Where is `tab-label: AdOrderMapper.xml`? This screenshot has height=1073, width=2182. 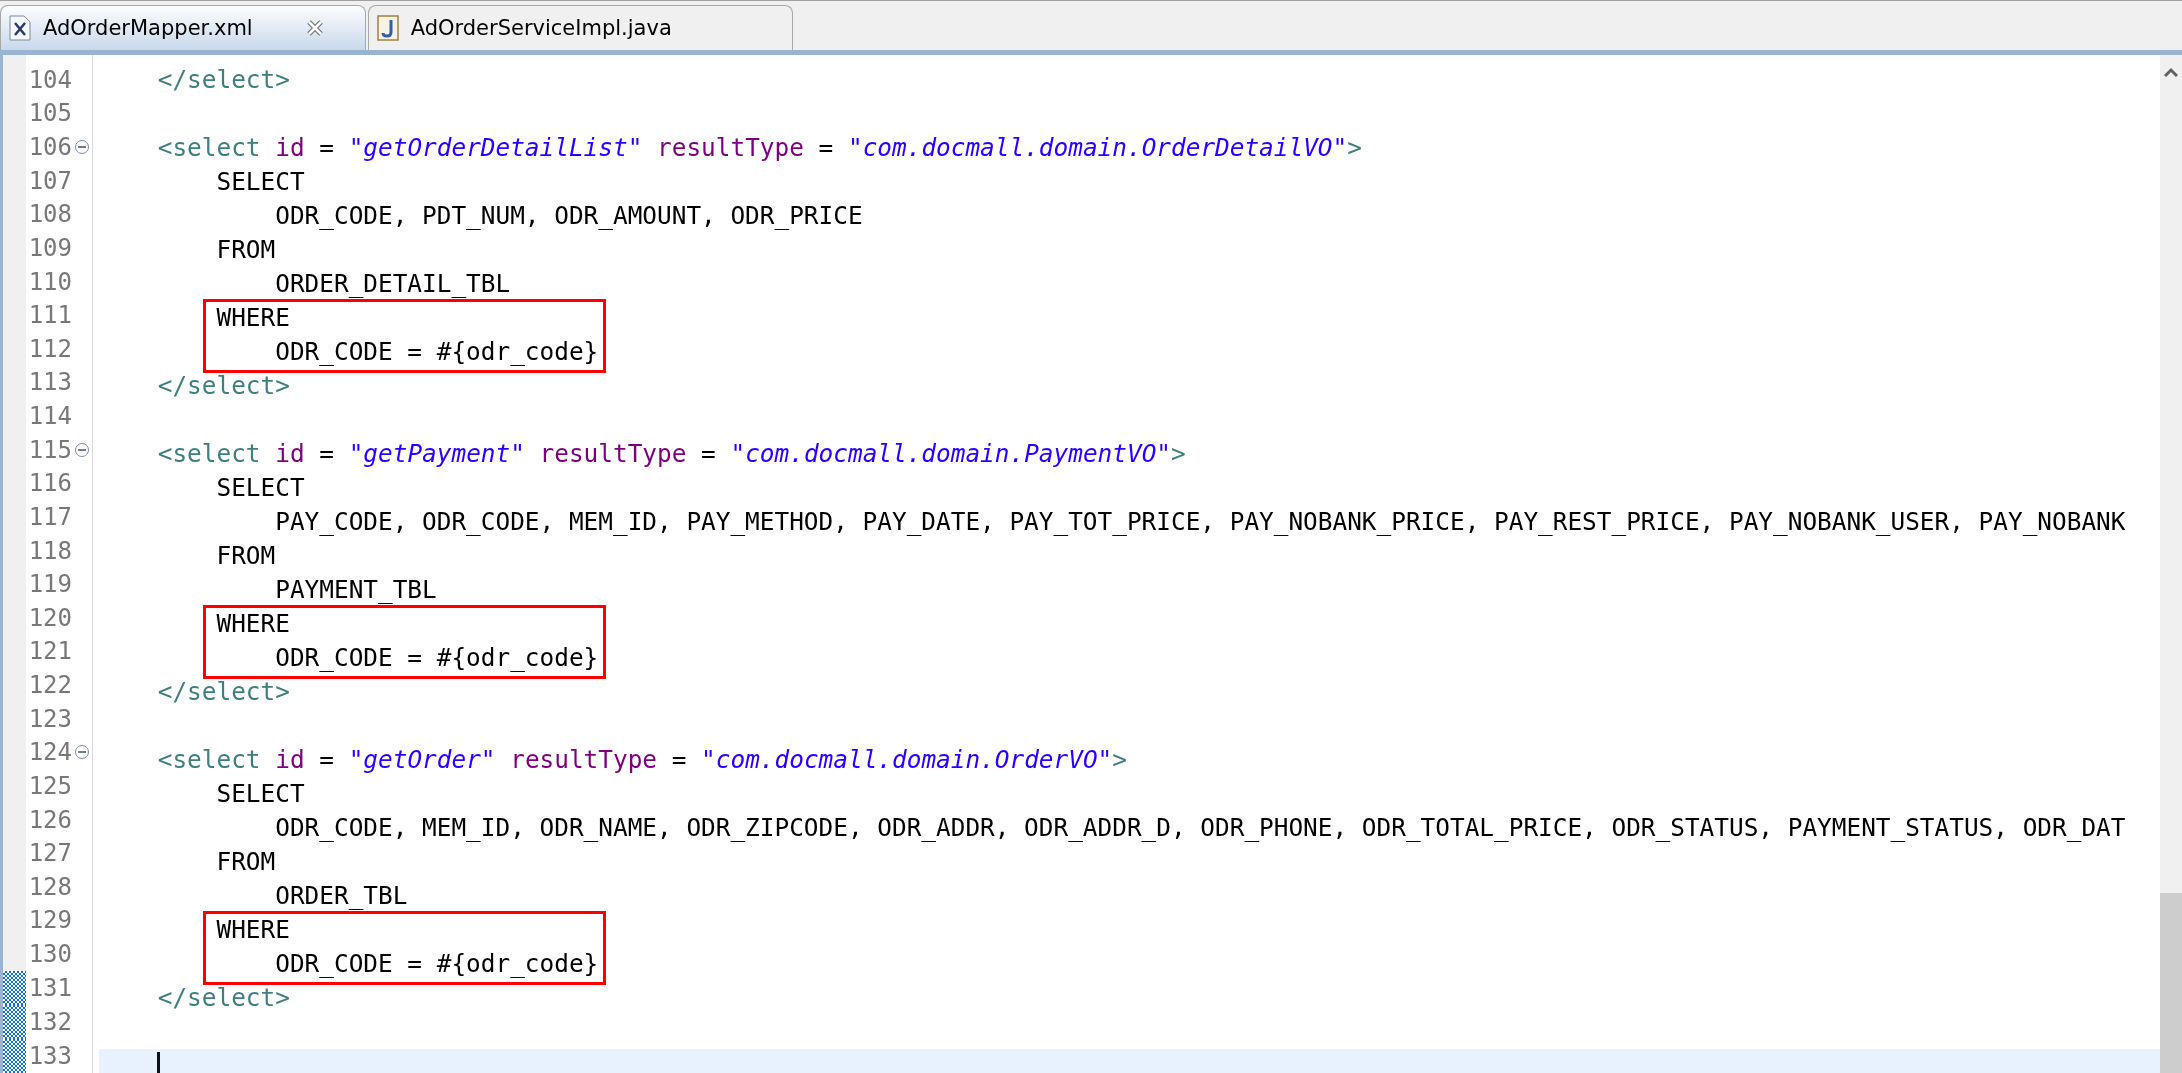
tab-label: AdOrderMapper.xml is located at coordinates (148, 28).